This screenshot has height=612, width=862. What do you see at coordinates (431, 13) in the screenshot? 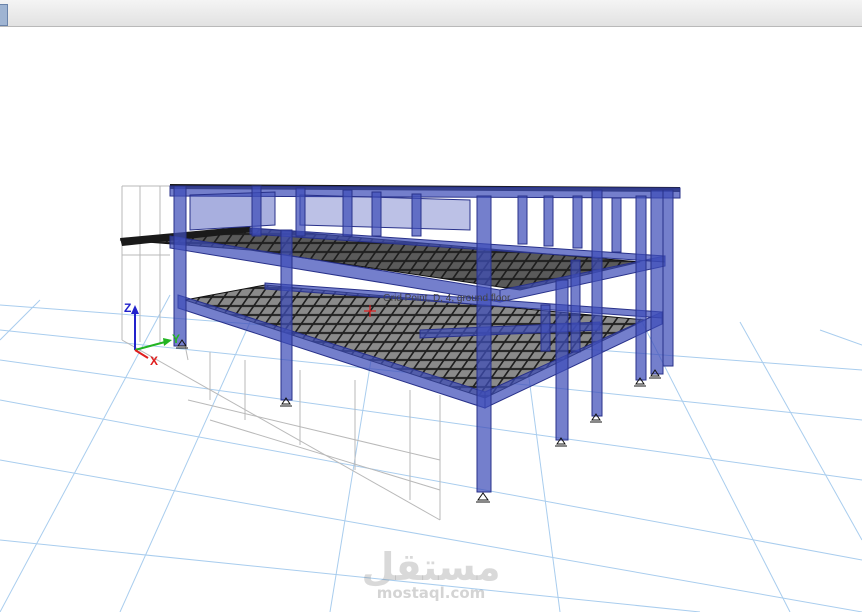
I see `window-titlebar` at bounding box center [431, 13].